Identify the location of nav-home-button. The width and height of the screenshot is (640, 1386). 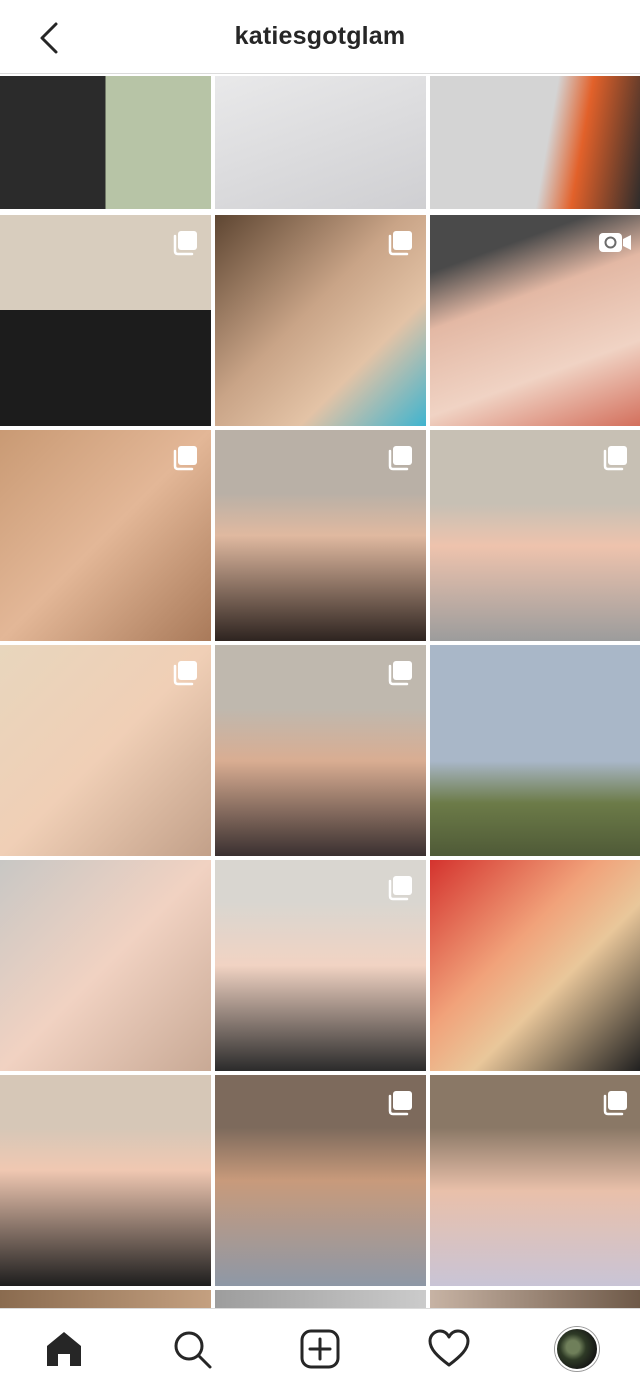
(64, 1349).